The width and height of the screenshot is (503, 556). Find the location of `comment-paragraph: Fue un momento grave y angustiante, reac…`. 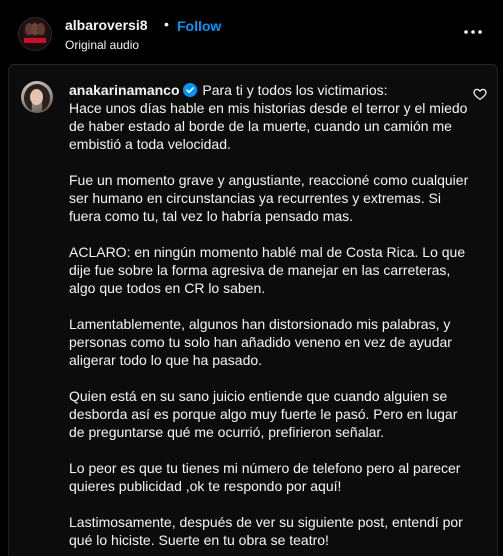

comment-paragraph: Fue un momento grave y angustiante, reac… is located at coordinates (269, 198).